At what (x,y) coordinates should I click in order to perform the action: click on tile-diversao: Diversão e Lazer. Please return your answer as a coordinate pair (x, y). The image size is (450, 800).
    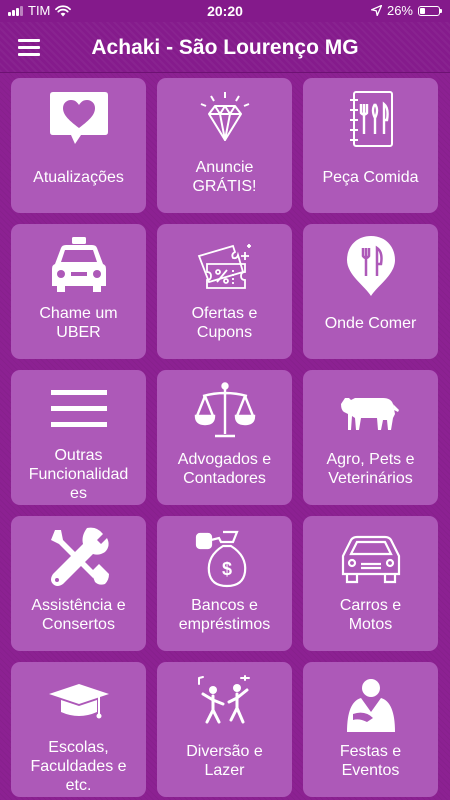
    Looking at the image, I should click on (224, 729).